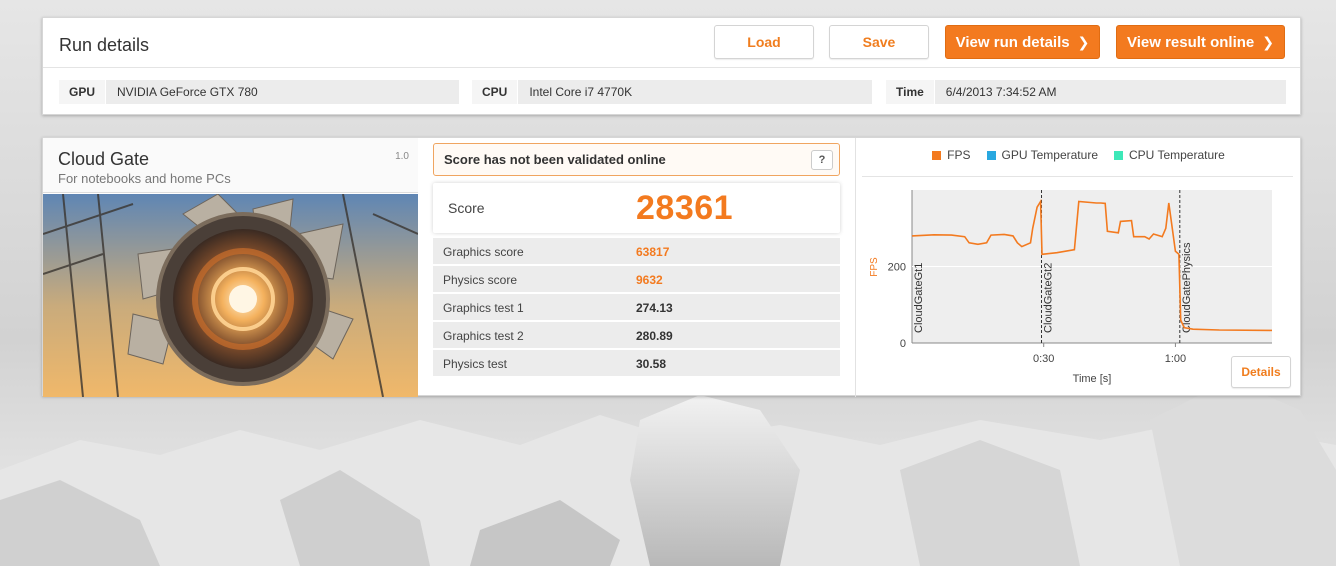 This screenshot has height=566, width=1336. Describe the element at coordinates (1012, 42) in the screenshot. I see `view-run-details-label: View run details` at that location.